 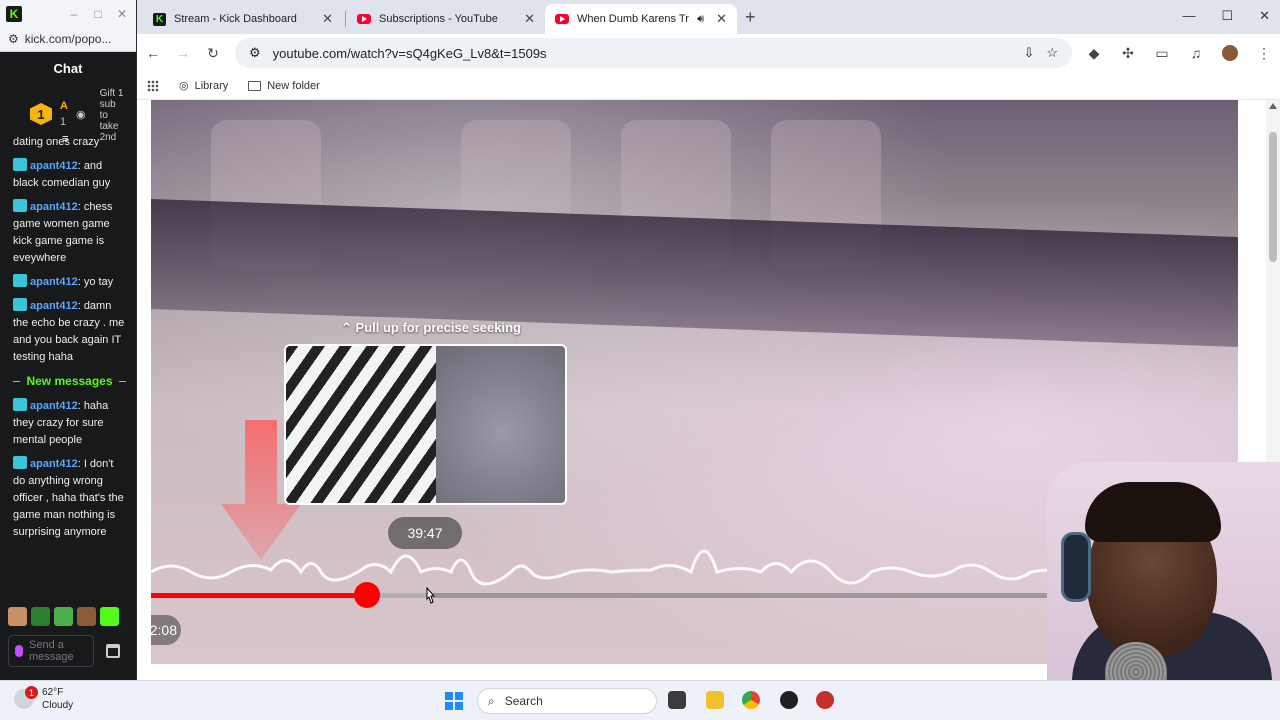 I want to click on emote-man-icon, so click(x=86, y=616).